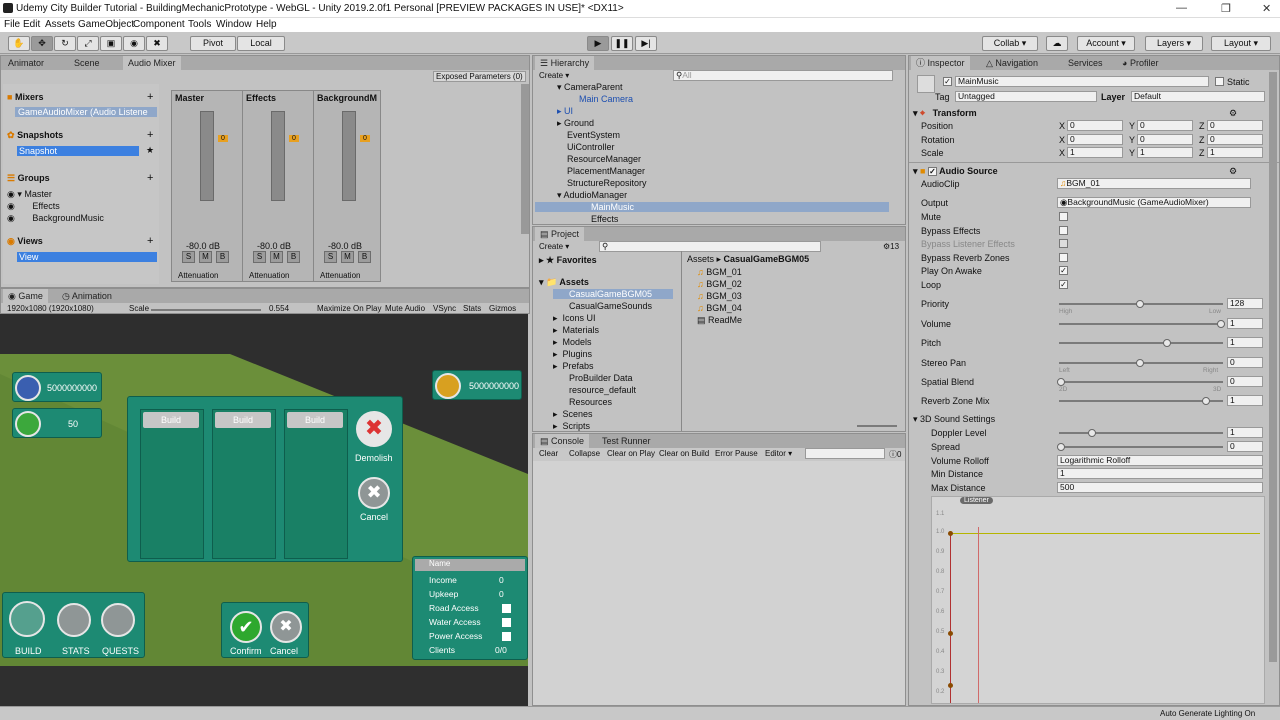  Describe the element at coordinates (405, 308) in the screenshot. I see `mute-audio-toggle: Mute Audio` at that location.